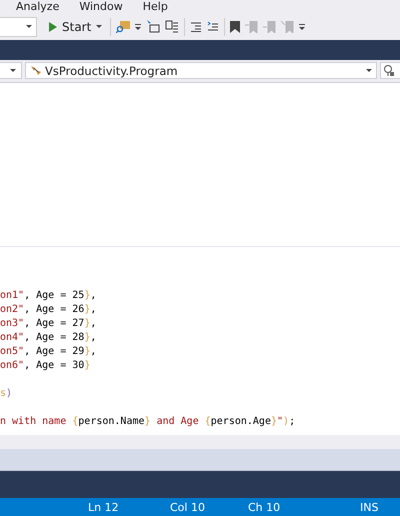 This screenshot has height=516, width=400. I want to click on char-number: Ch 10, so click(265, 507).